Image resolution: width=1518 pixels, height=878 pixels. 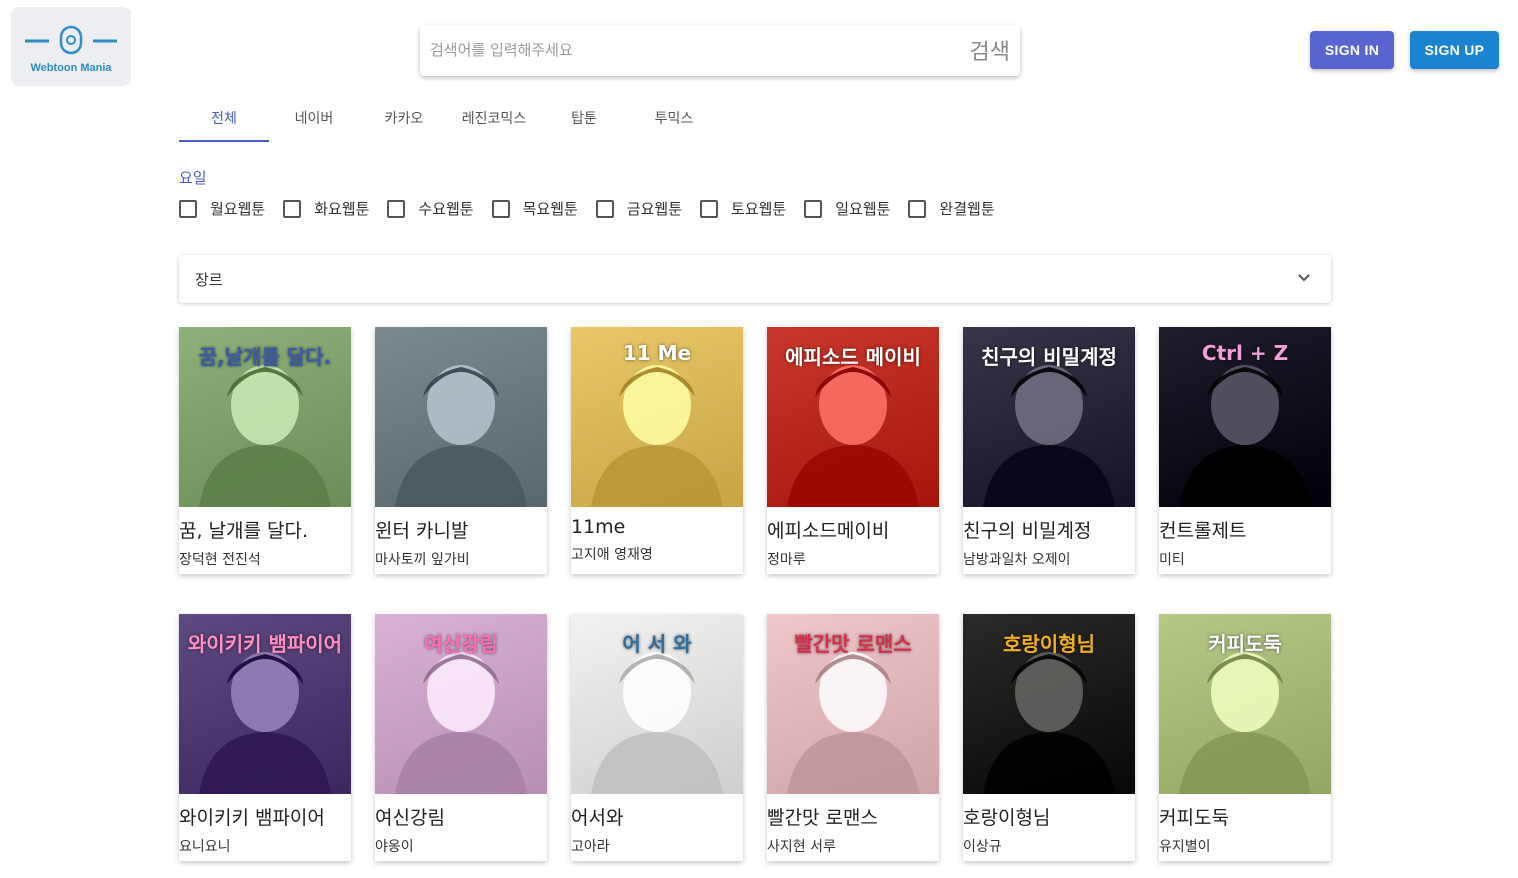 What do you see at coordinates (461, 704) in the screenshot?
I see `webtoon-thumbnail: 여신강림` at bounding box center [461, 704].